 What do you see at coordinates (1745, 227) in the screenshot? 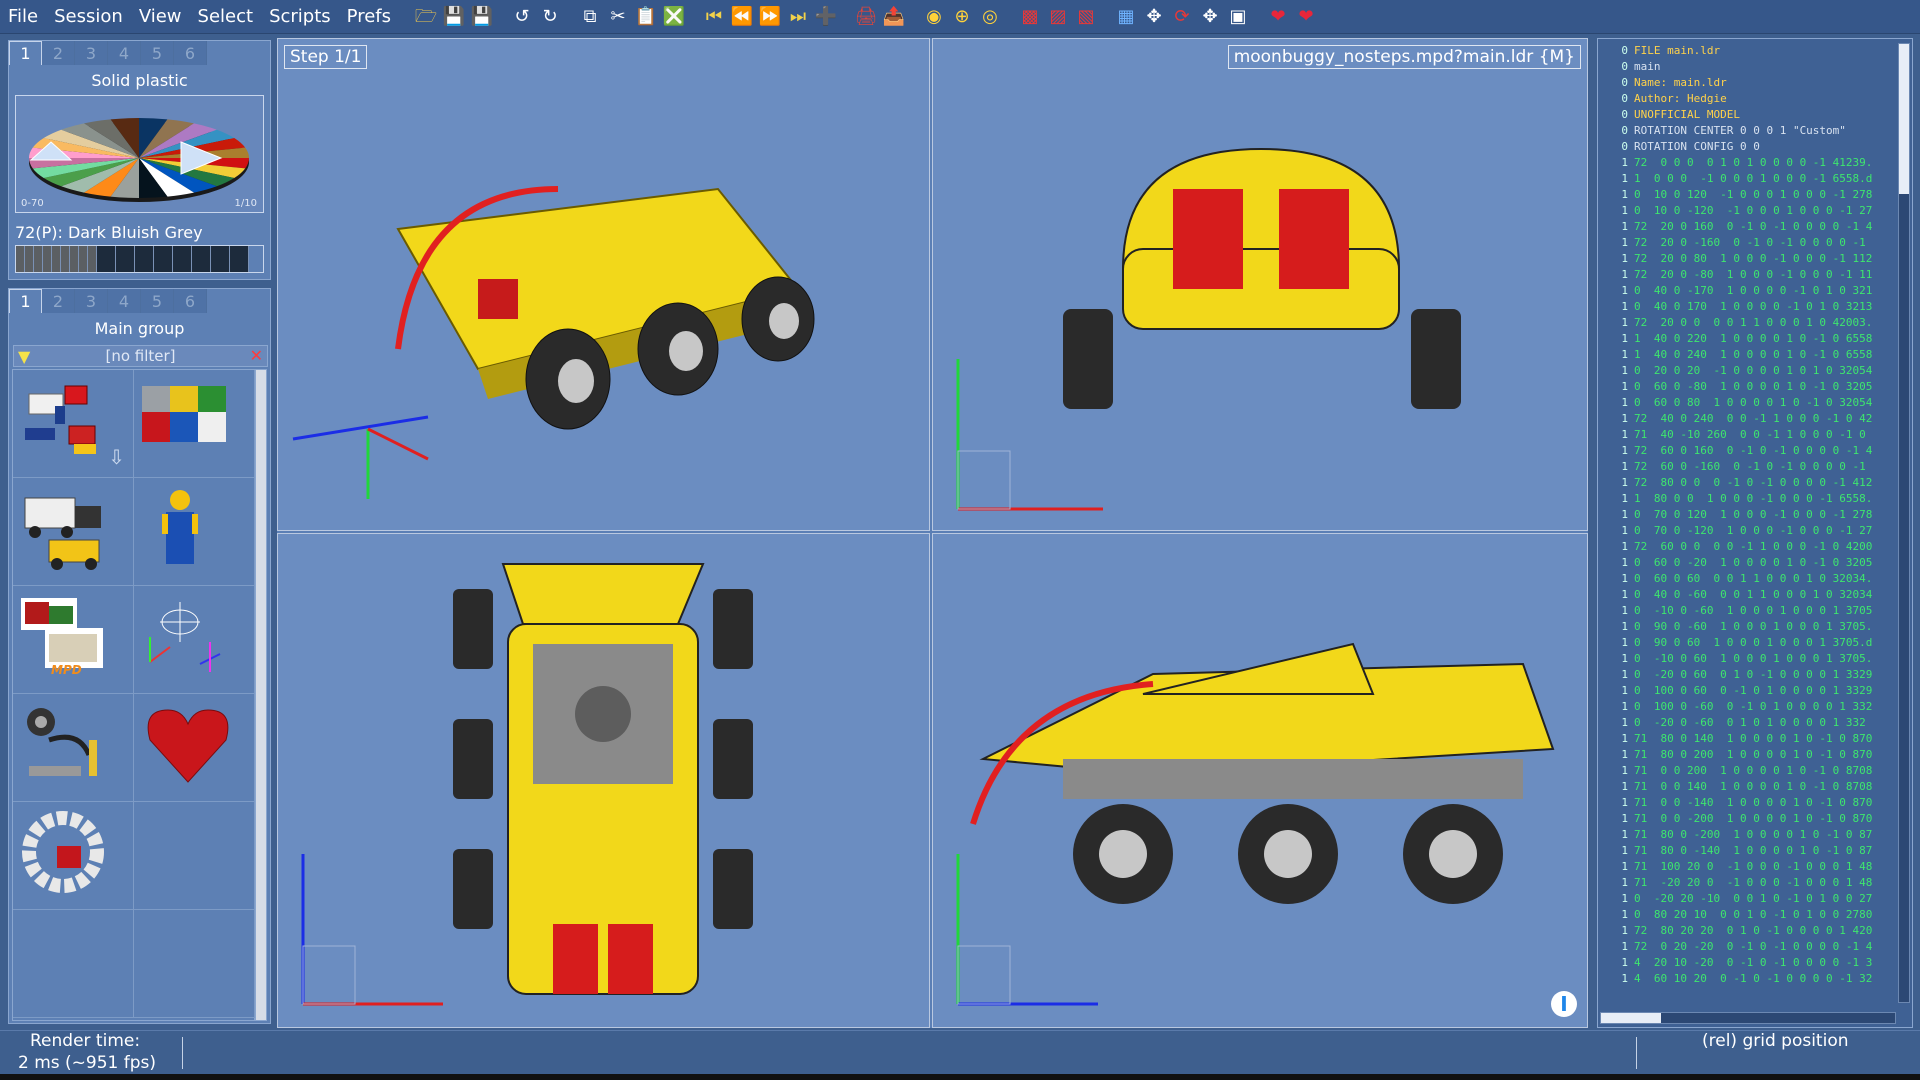
I see `ldraw-line: 1 72 20 0 160 0 -1 0 -1 0 0 0 0 -1 4` at bounding box center [1745, 227].